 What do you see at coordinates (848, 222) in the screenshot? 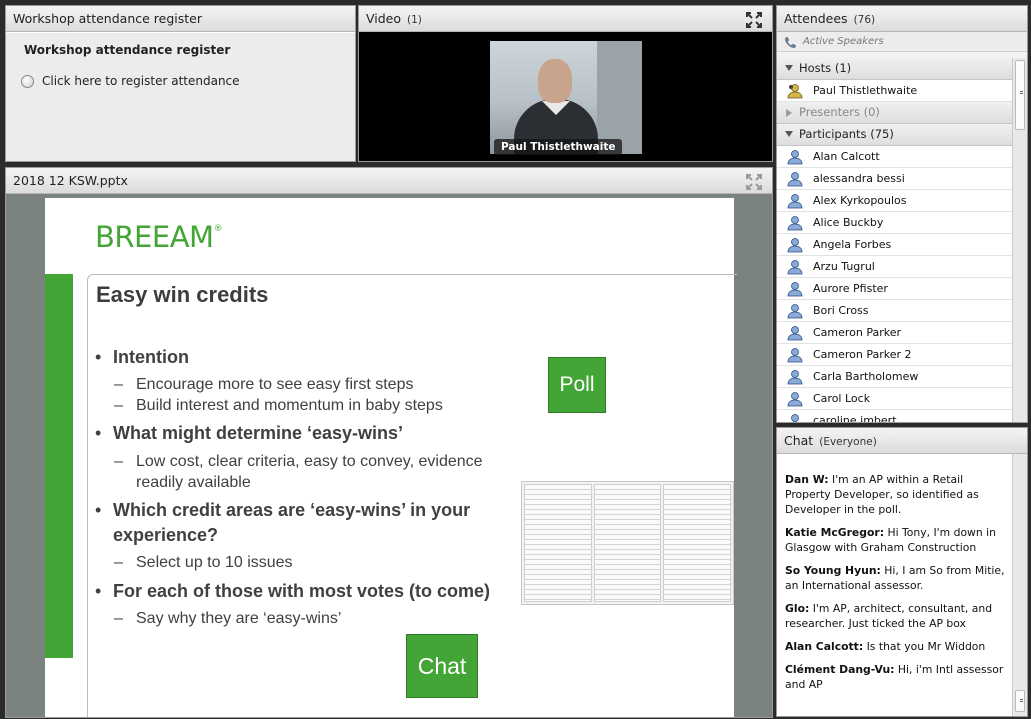
I see `attendee-name: Alice Buckby` at bounding box center [848, 222].